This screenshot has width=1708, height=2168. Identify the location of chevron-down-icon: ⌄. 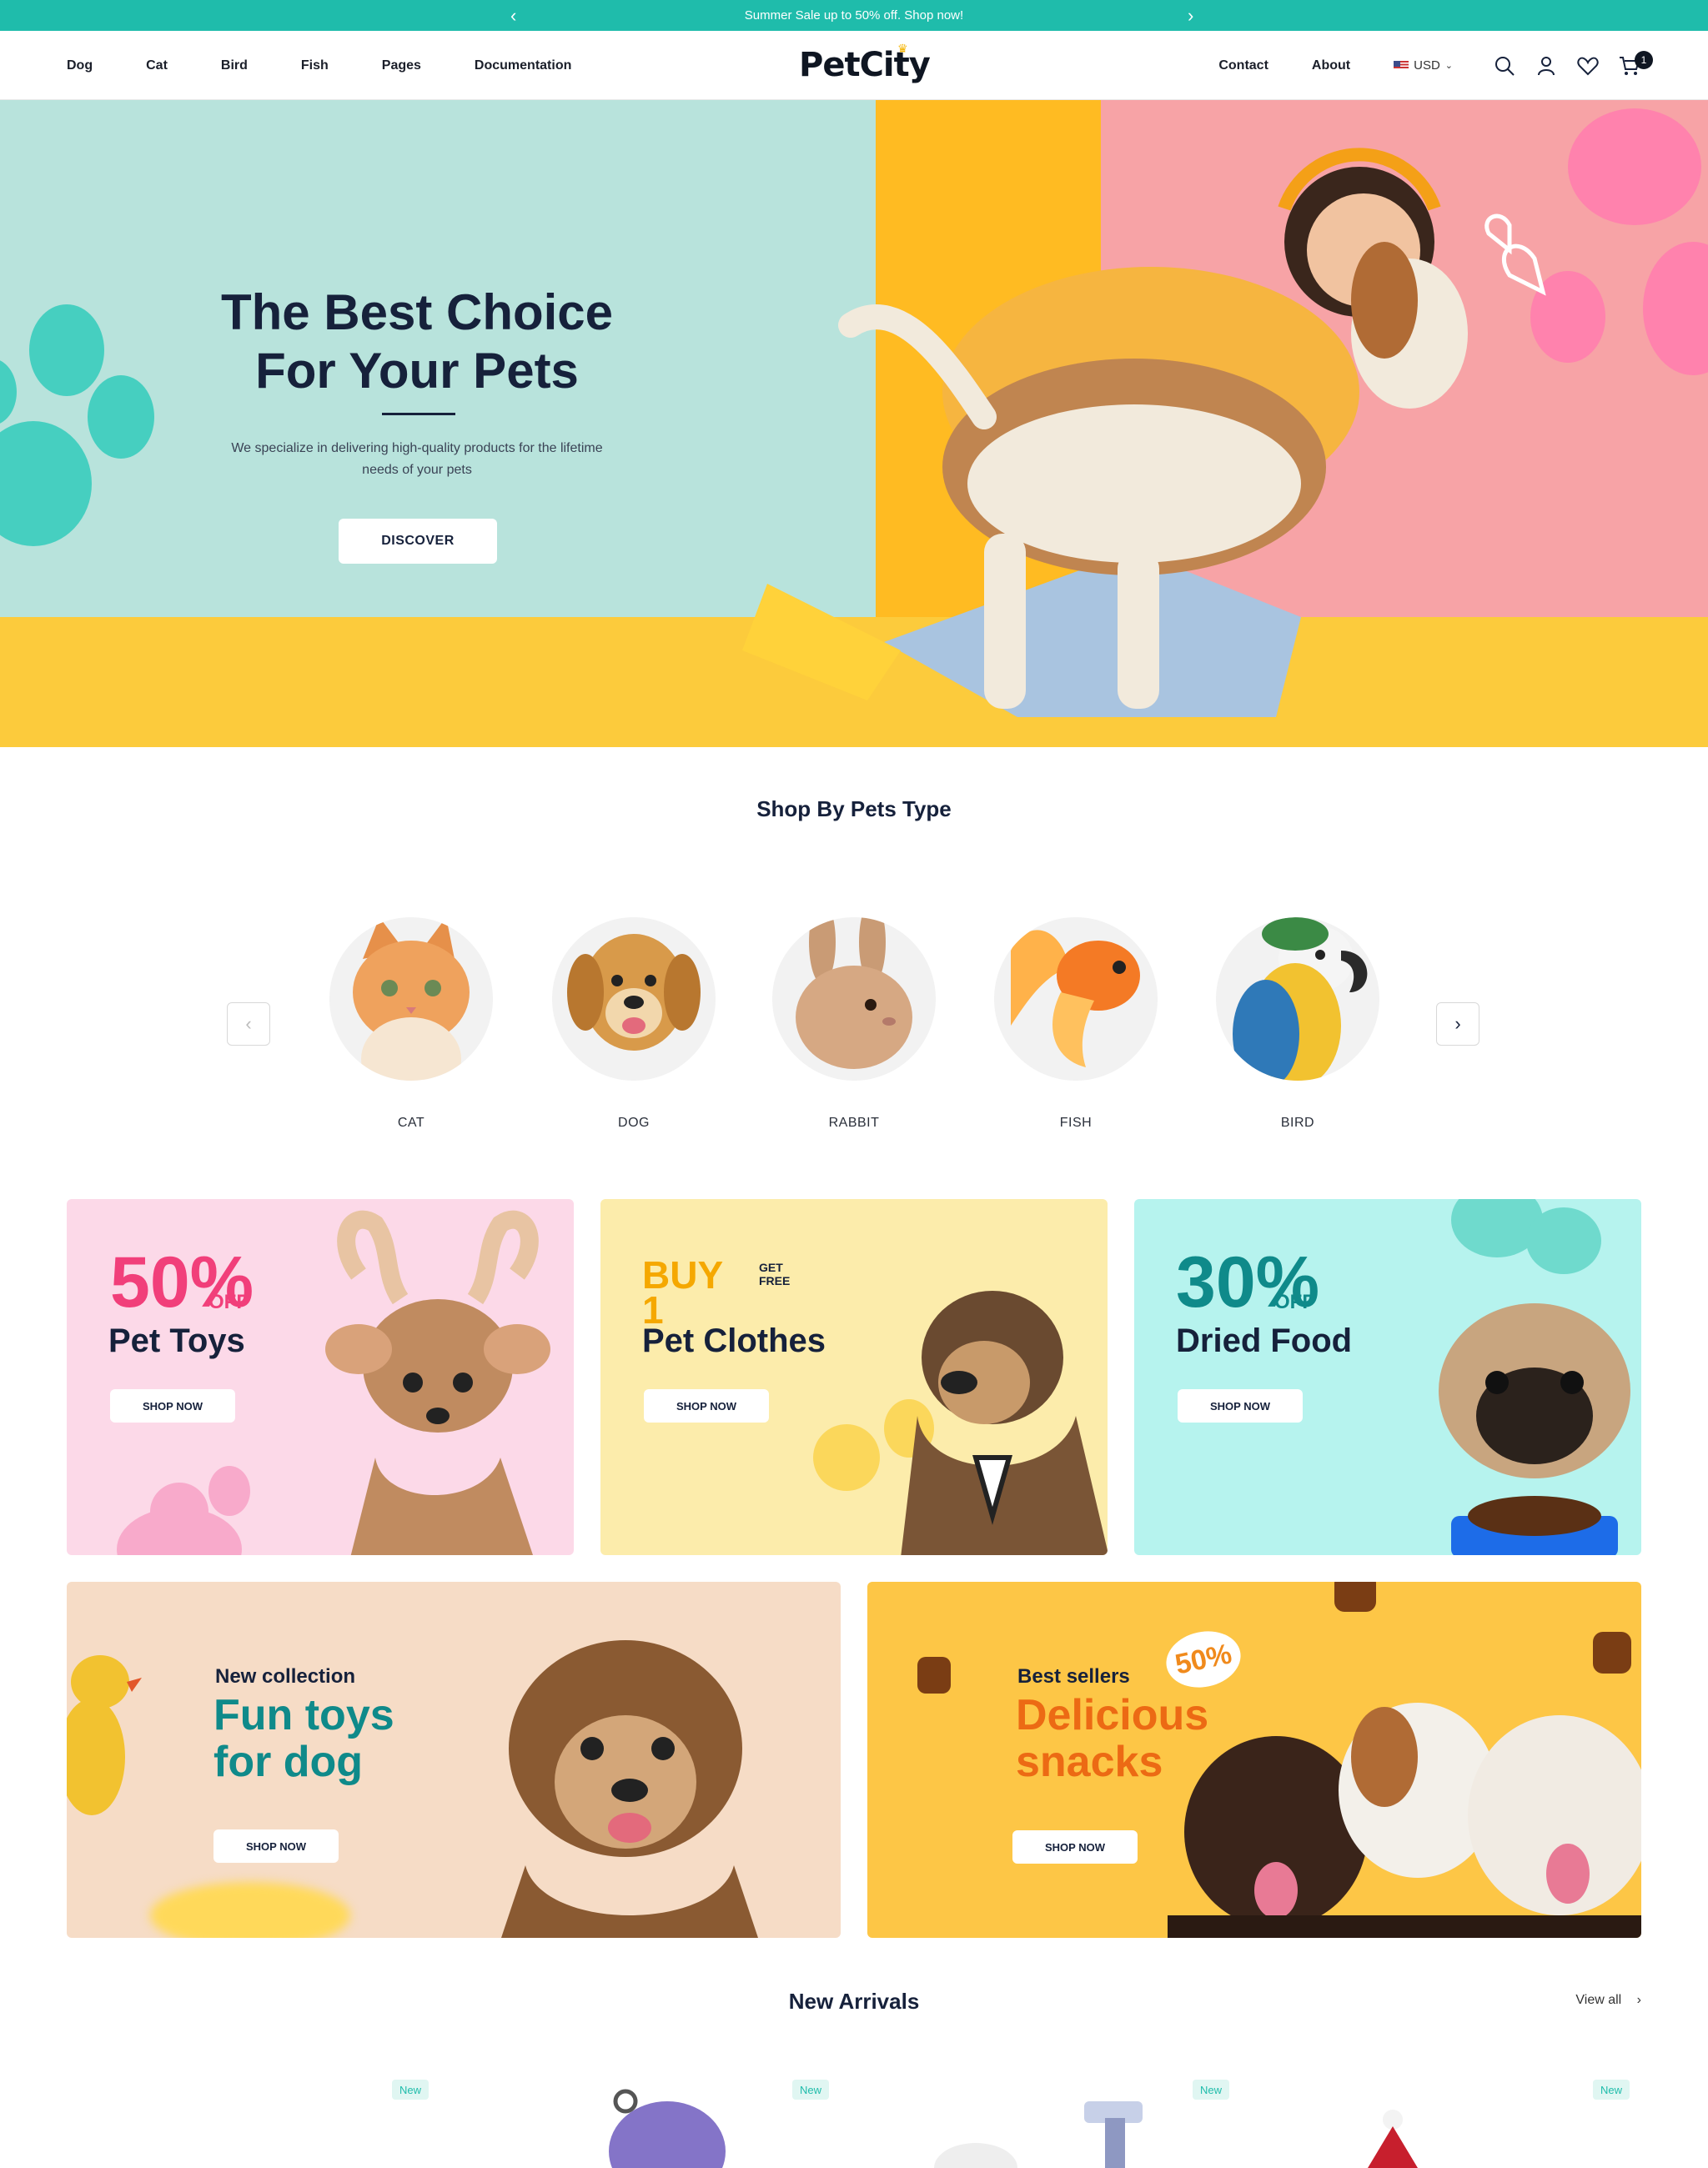
(1448, 66).